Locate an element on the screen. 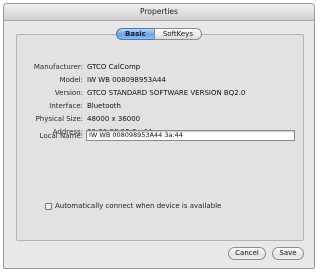 The image size is (320, 272). model-value: IW WB 008098953A44 is located at coordinates (126, 80).